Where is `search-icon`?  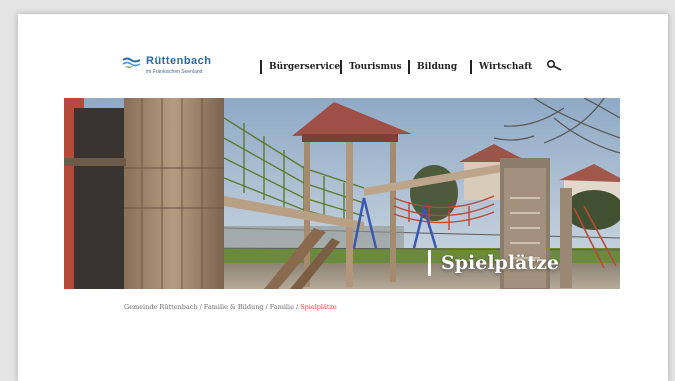
search-icon is located at coordinates (555, 65).